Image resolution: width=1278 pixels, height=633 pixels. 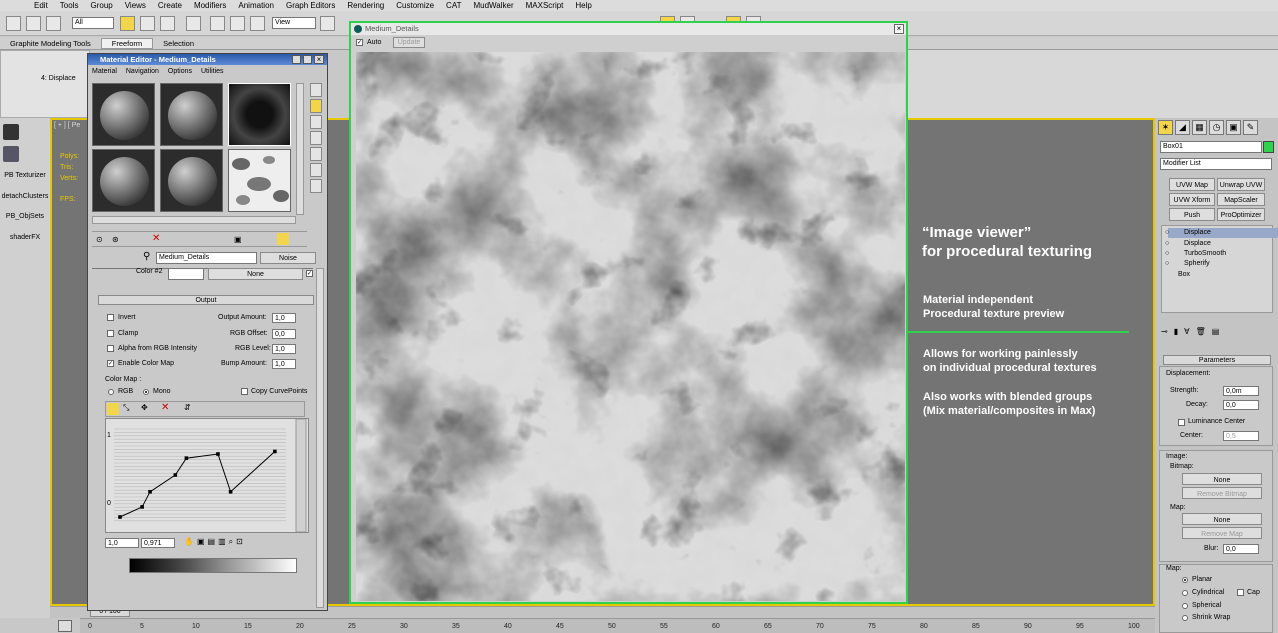 What do you see at coordinates (1165, 127) in the screenshot?
I see `create-tab-icon: ✶` at bounding box center [1165, 127].